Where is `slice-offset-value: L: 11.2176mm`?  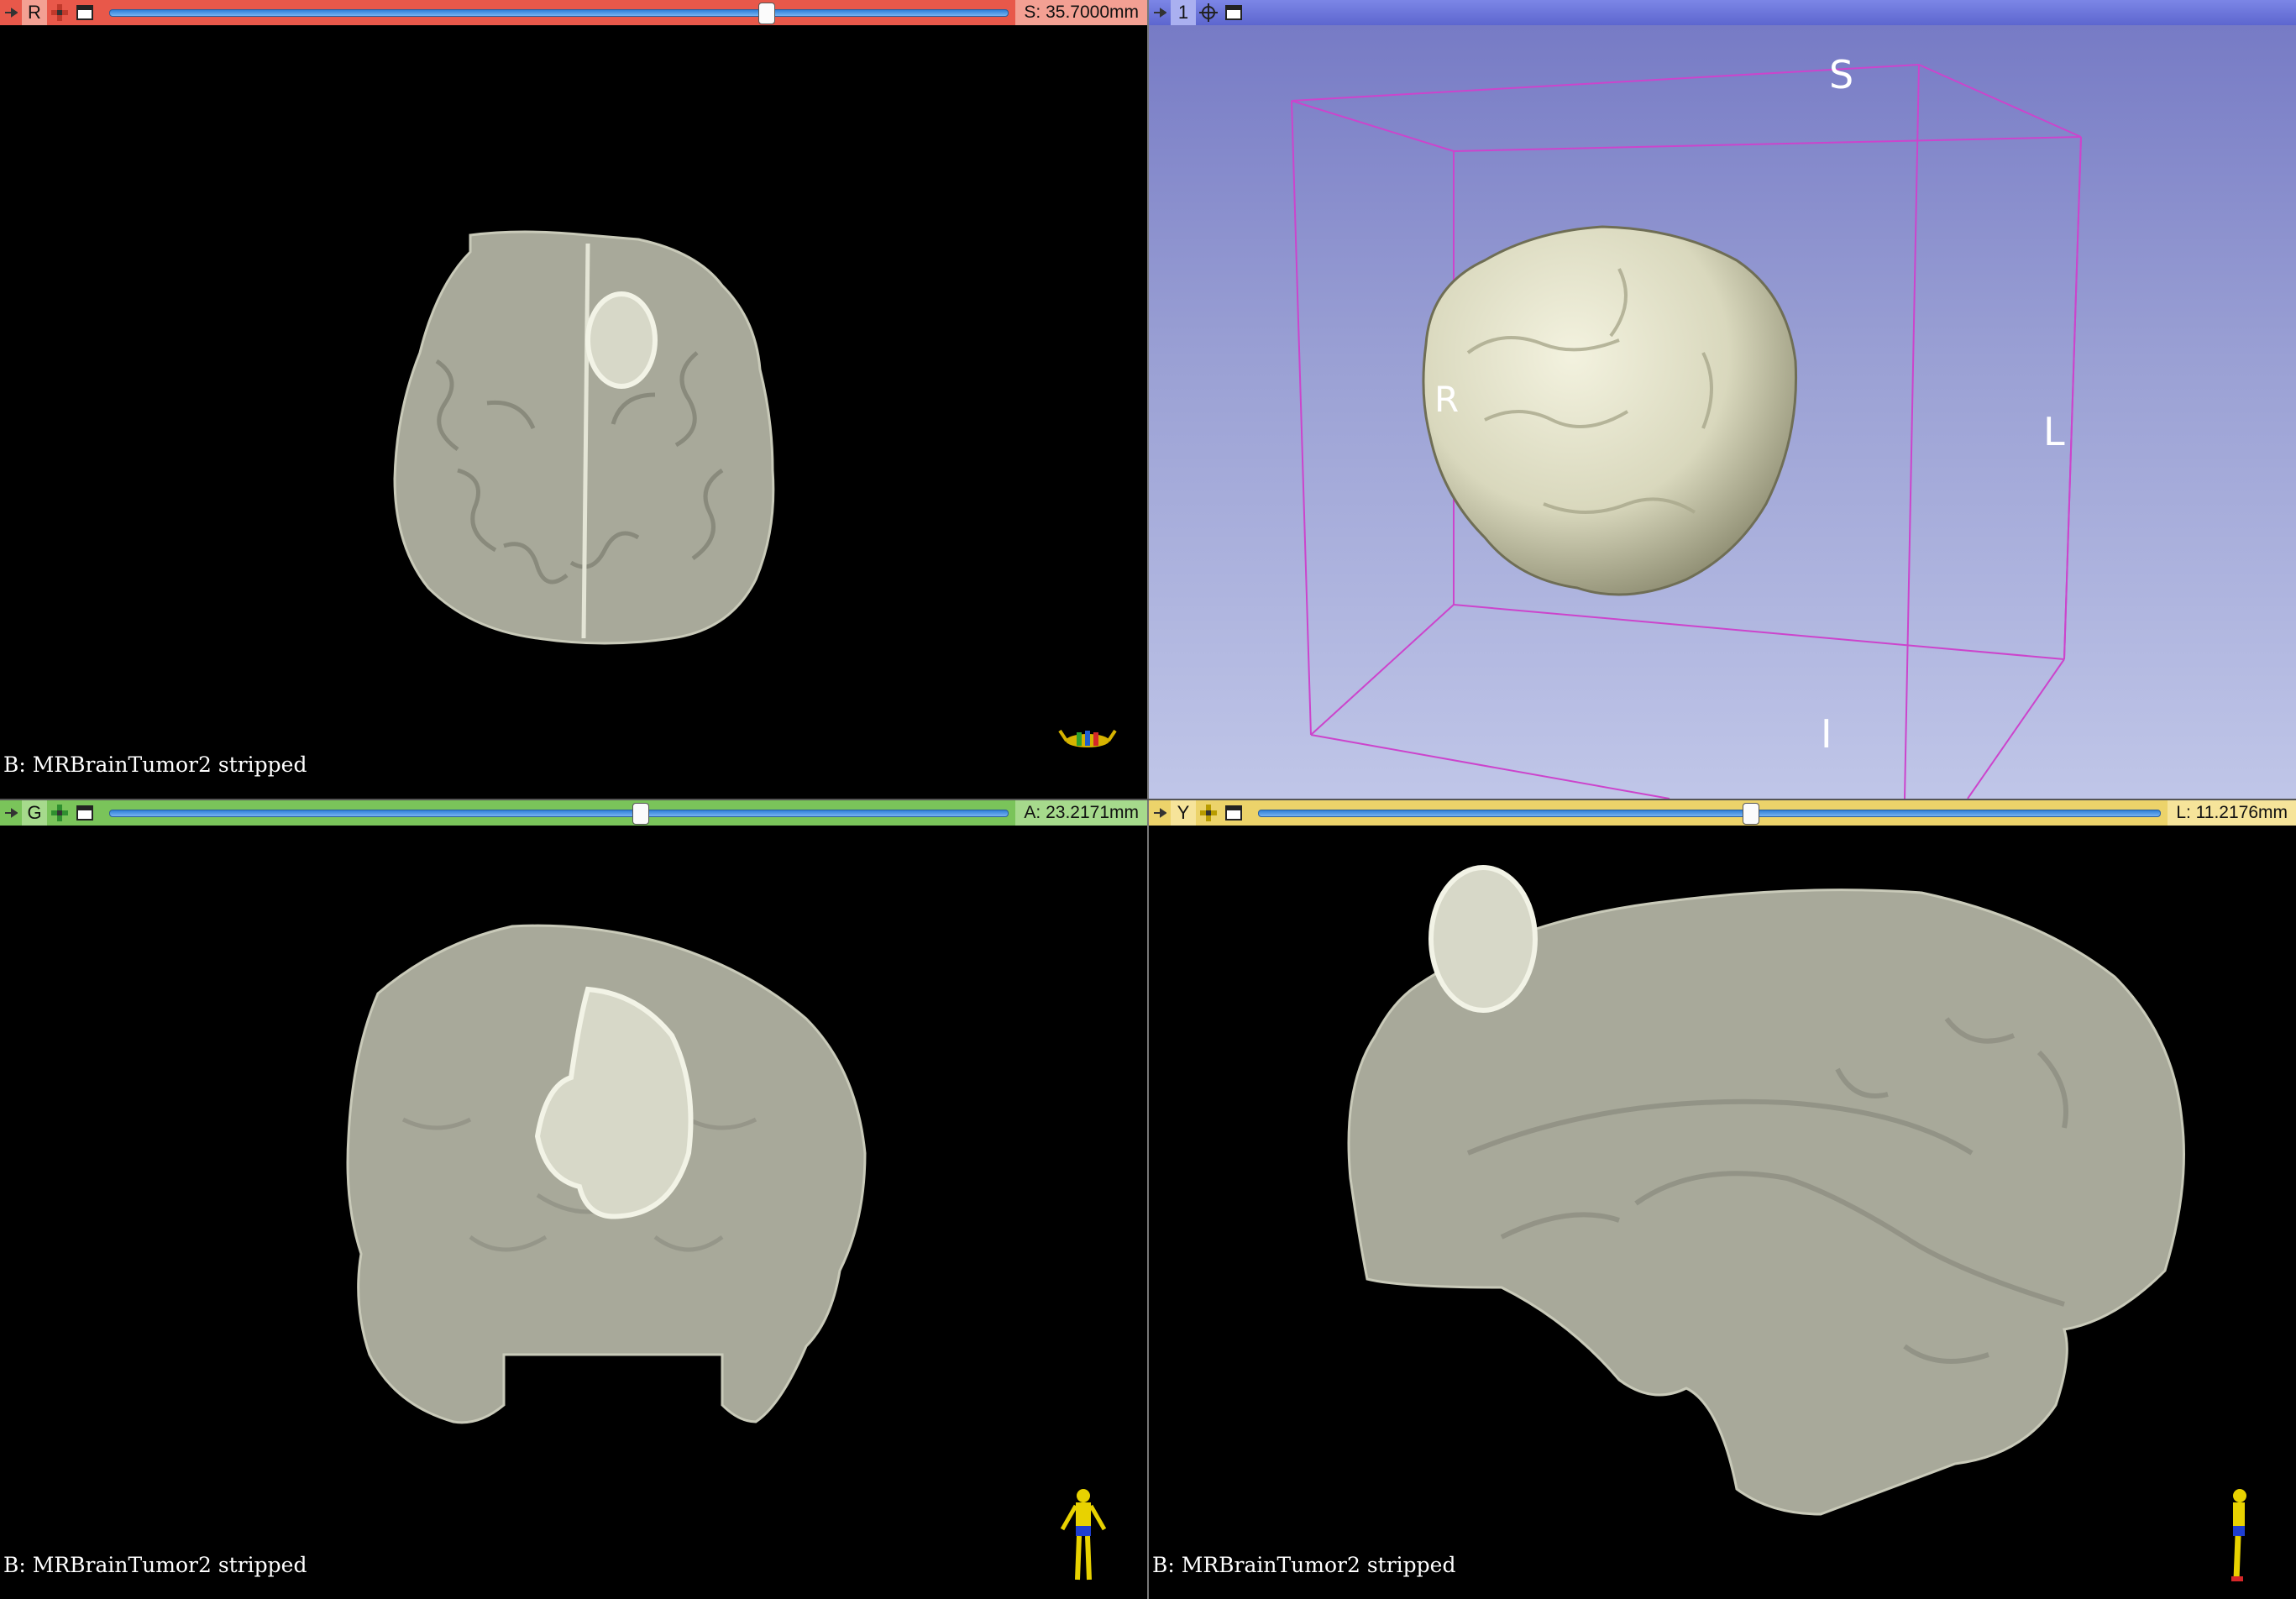 slice-offset-value: L: 11.2176mm is located at coordinates (2232, 813).